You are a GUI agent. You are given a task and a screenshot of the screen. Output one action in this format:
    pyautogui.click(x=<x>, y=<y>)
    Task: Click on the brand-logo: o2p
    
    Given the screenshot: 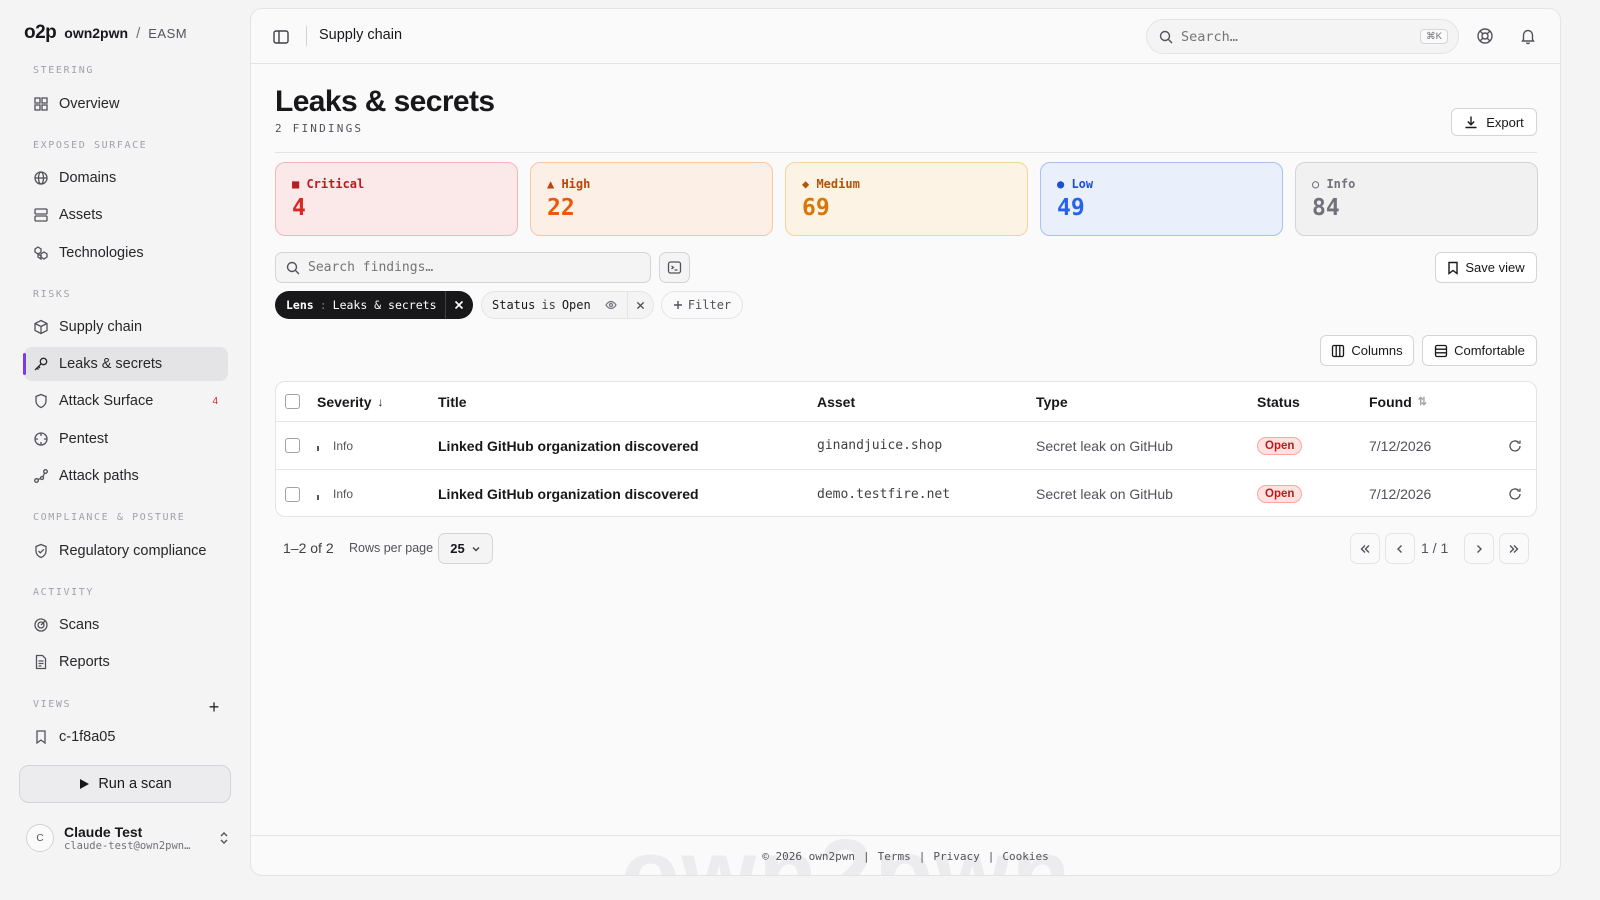 What is the action you would take?
    pyautogui.click(x=40, y=32)
    